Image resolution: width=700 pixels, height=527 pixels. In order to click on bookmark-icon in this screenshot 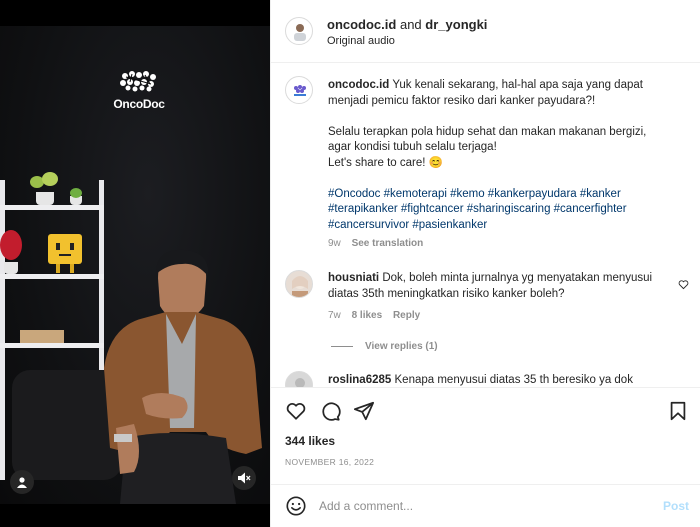, I will do `click(678, 411)`.